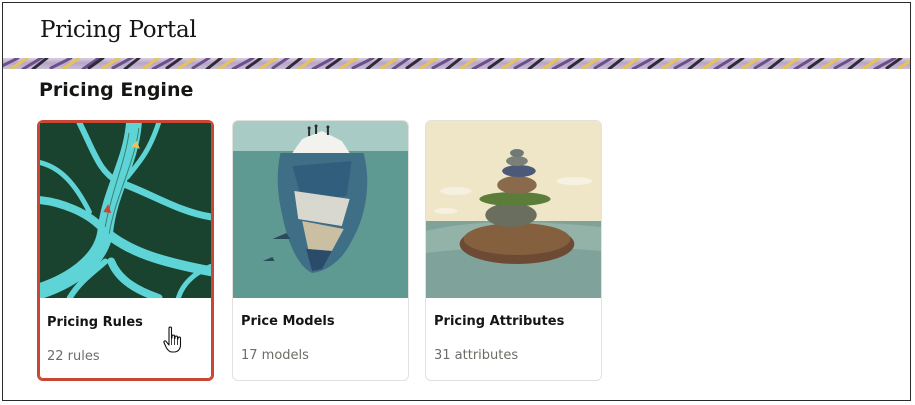 The width and height of the screenshot is (915, 405). Describe the element at coordinates (320, 209) in the screenshot. I see `iceberg-illustration` at that location.